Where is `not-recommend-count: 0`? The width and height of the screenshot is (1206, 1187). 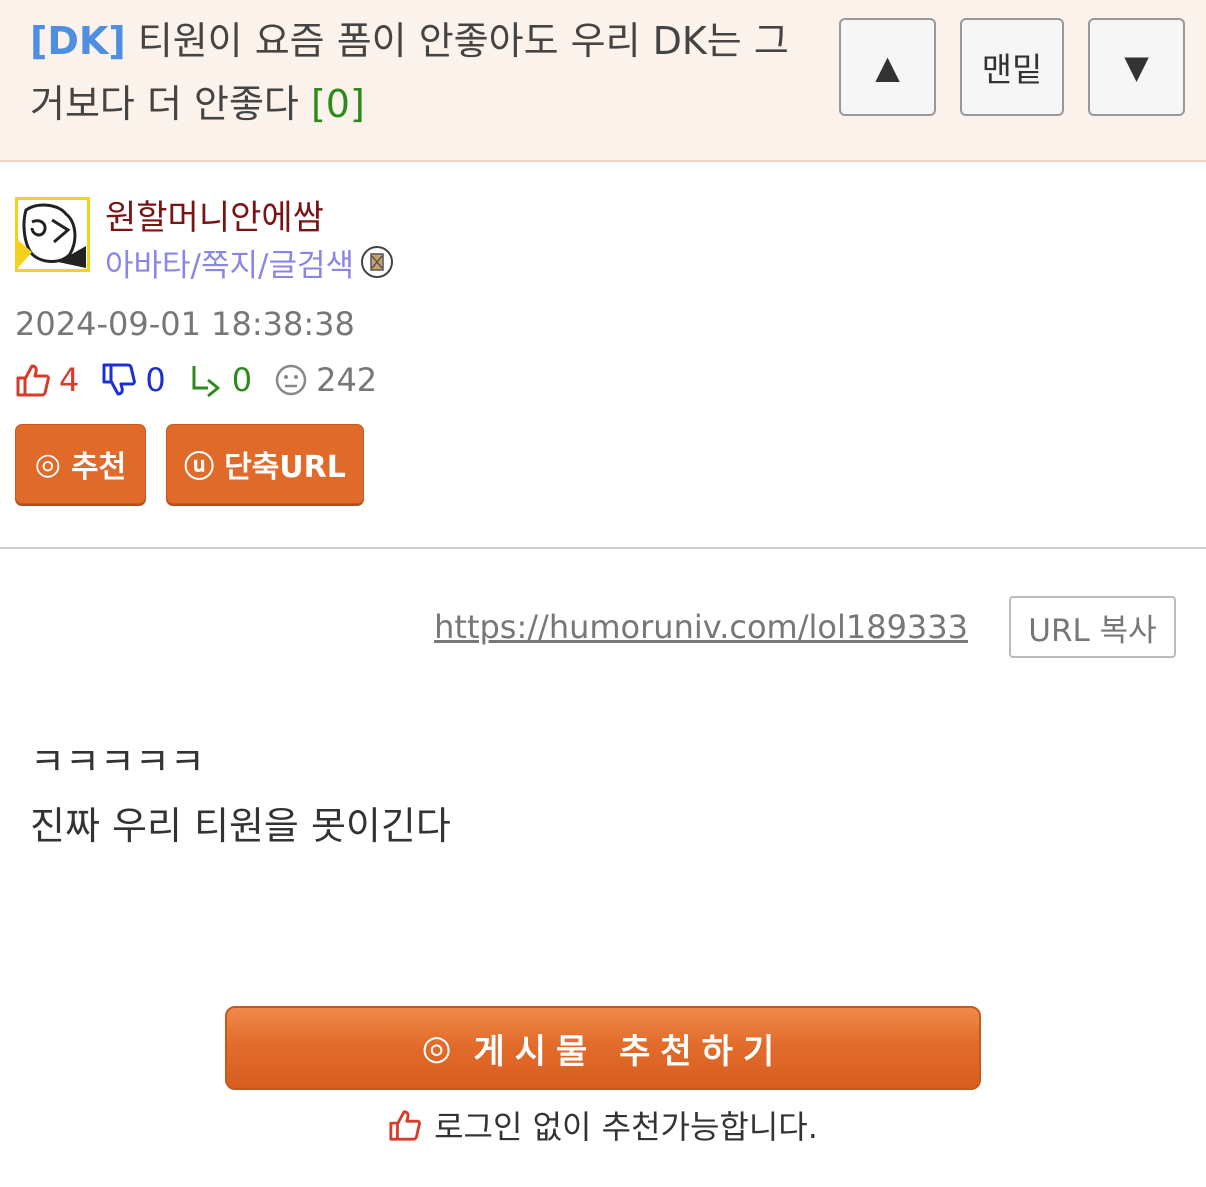 not-recommend-count: 0 is located at coordinates (155, 380).